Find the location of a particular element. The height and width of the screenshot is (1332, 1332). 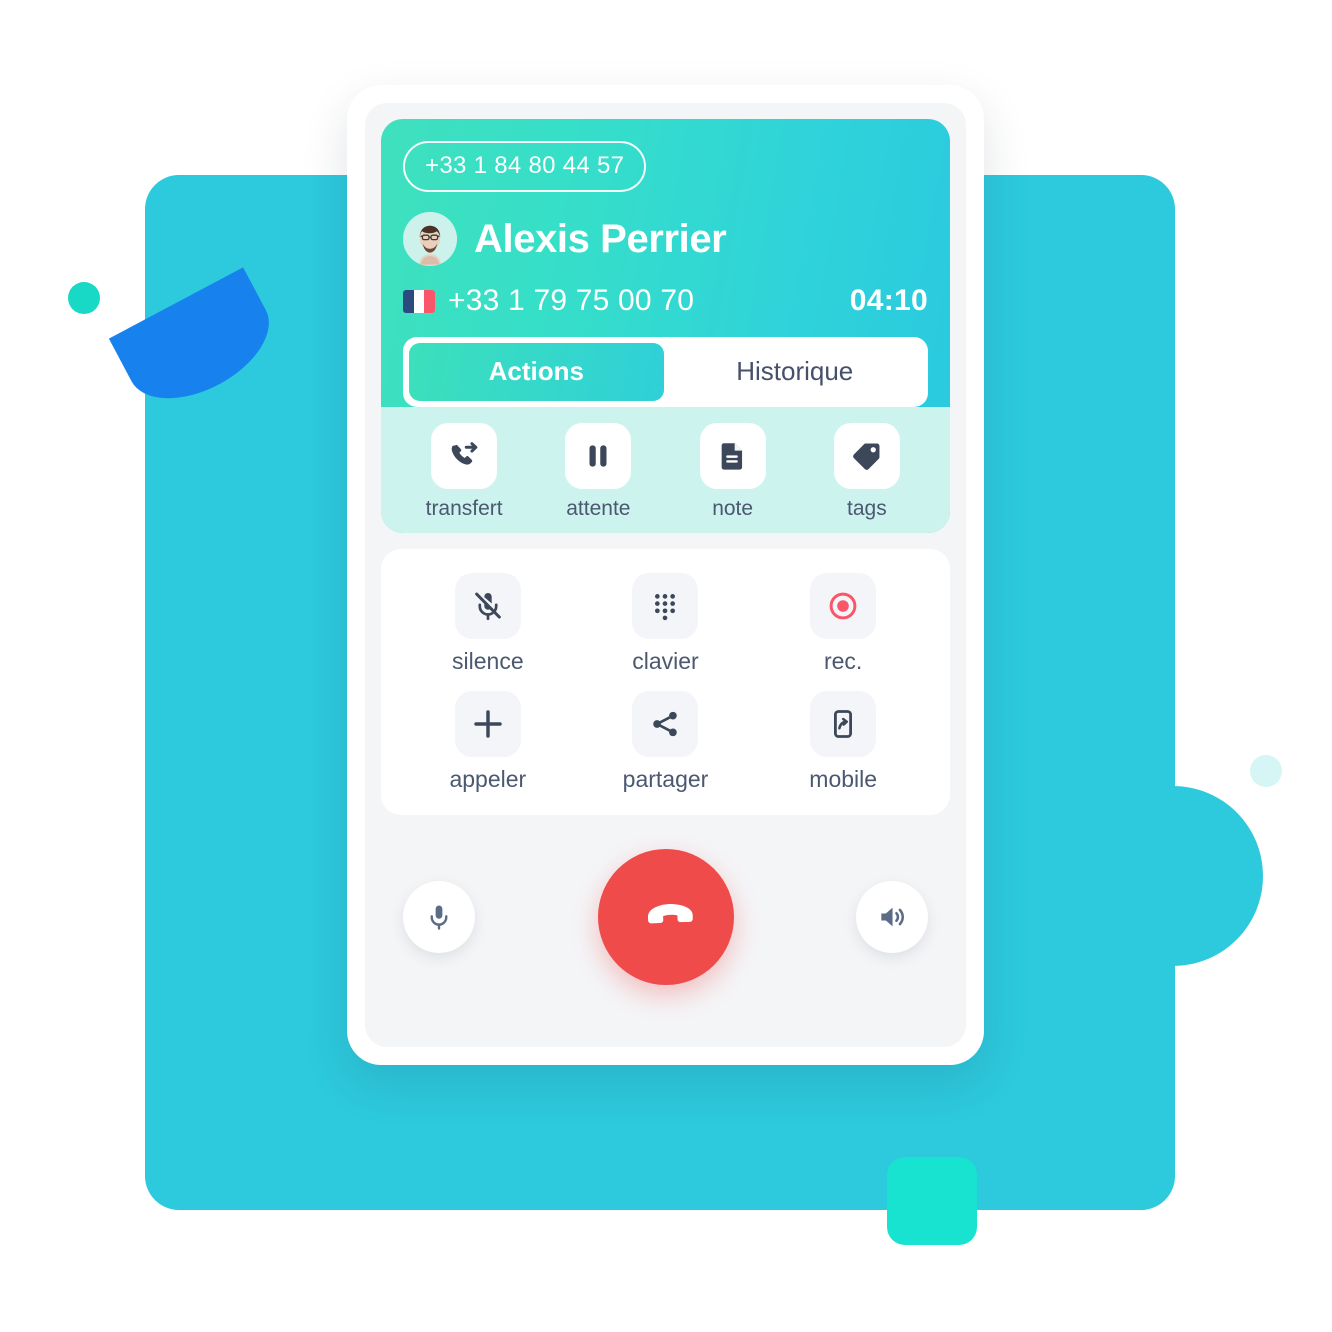

actions-strip: transfert attente note tags is located at coordinates (665, 470).